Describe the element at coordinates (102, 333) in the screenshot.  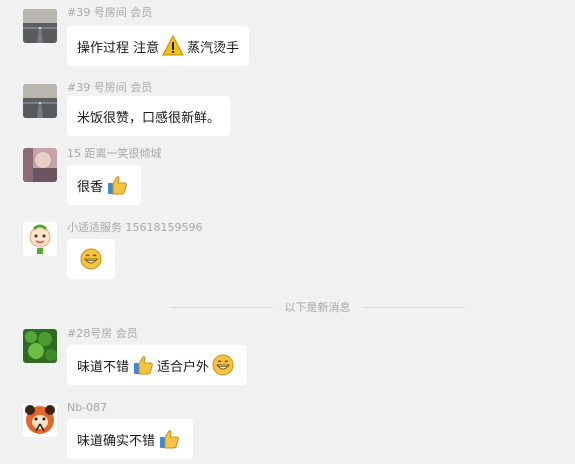
I see `sender-name: #28号房 会员` at that location.